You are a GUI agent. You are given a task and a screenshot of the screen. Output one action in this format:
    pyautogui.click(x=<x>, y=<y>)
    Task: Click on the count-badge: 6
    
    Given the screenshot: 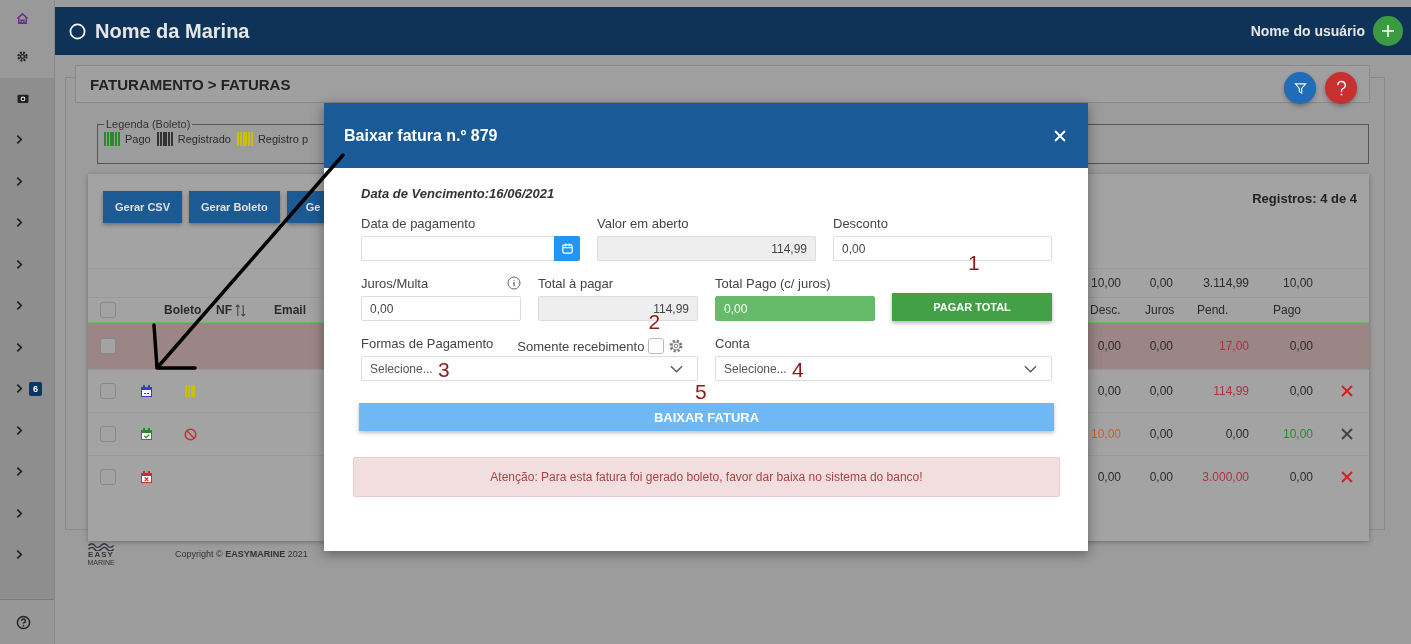 What is the action you would take?
    pyautogui.click(x=35, y=388)
    